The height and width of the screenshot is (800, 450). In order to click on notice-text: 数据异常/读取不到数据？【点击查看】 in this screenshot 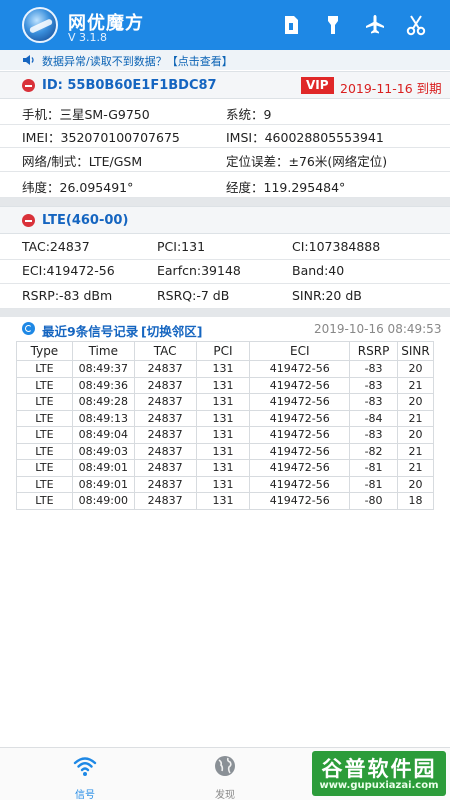, I will do `click(137, 61)`.